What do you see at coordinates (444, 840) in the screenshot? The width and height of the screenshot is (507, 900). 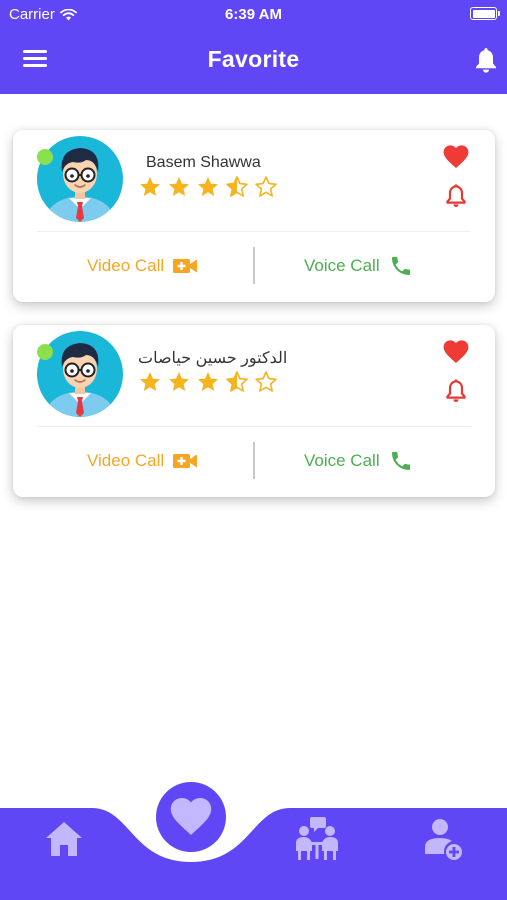 I see `add-user-icon` at bounding box center [444, 840].